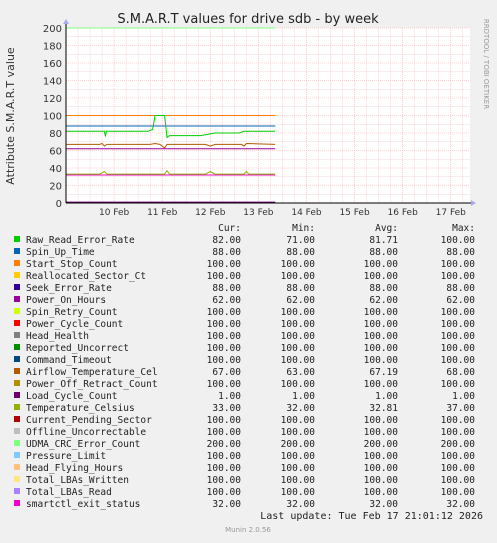 The image size is (497, 543). Describe the element at coordinates (486, 64) in the screenshot. I see `rrdtool-side-label: RRDTOOL / TOBI OETIKER` at that location.